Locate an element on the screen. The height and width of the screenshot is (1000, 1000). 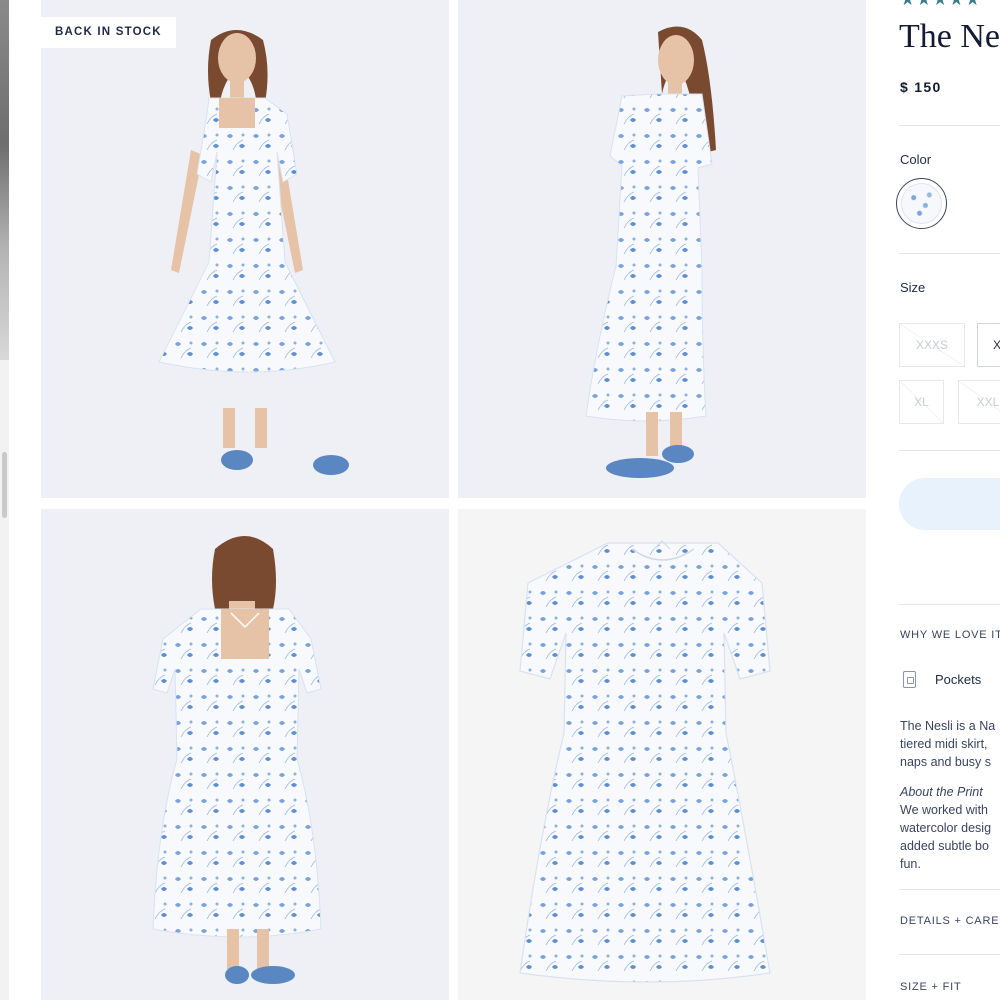
about-print-line: added subtle bo is located at coordinates (944, 846).